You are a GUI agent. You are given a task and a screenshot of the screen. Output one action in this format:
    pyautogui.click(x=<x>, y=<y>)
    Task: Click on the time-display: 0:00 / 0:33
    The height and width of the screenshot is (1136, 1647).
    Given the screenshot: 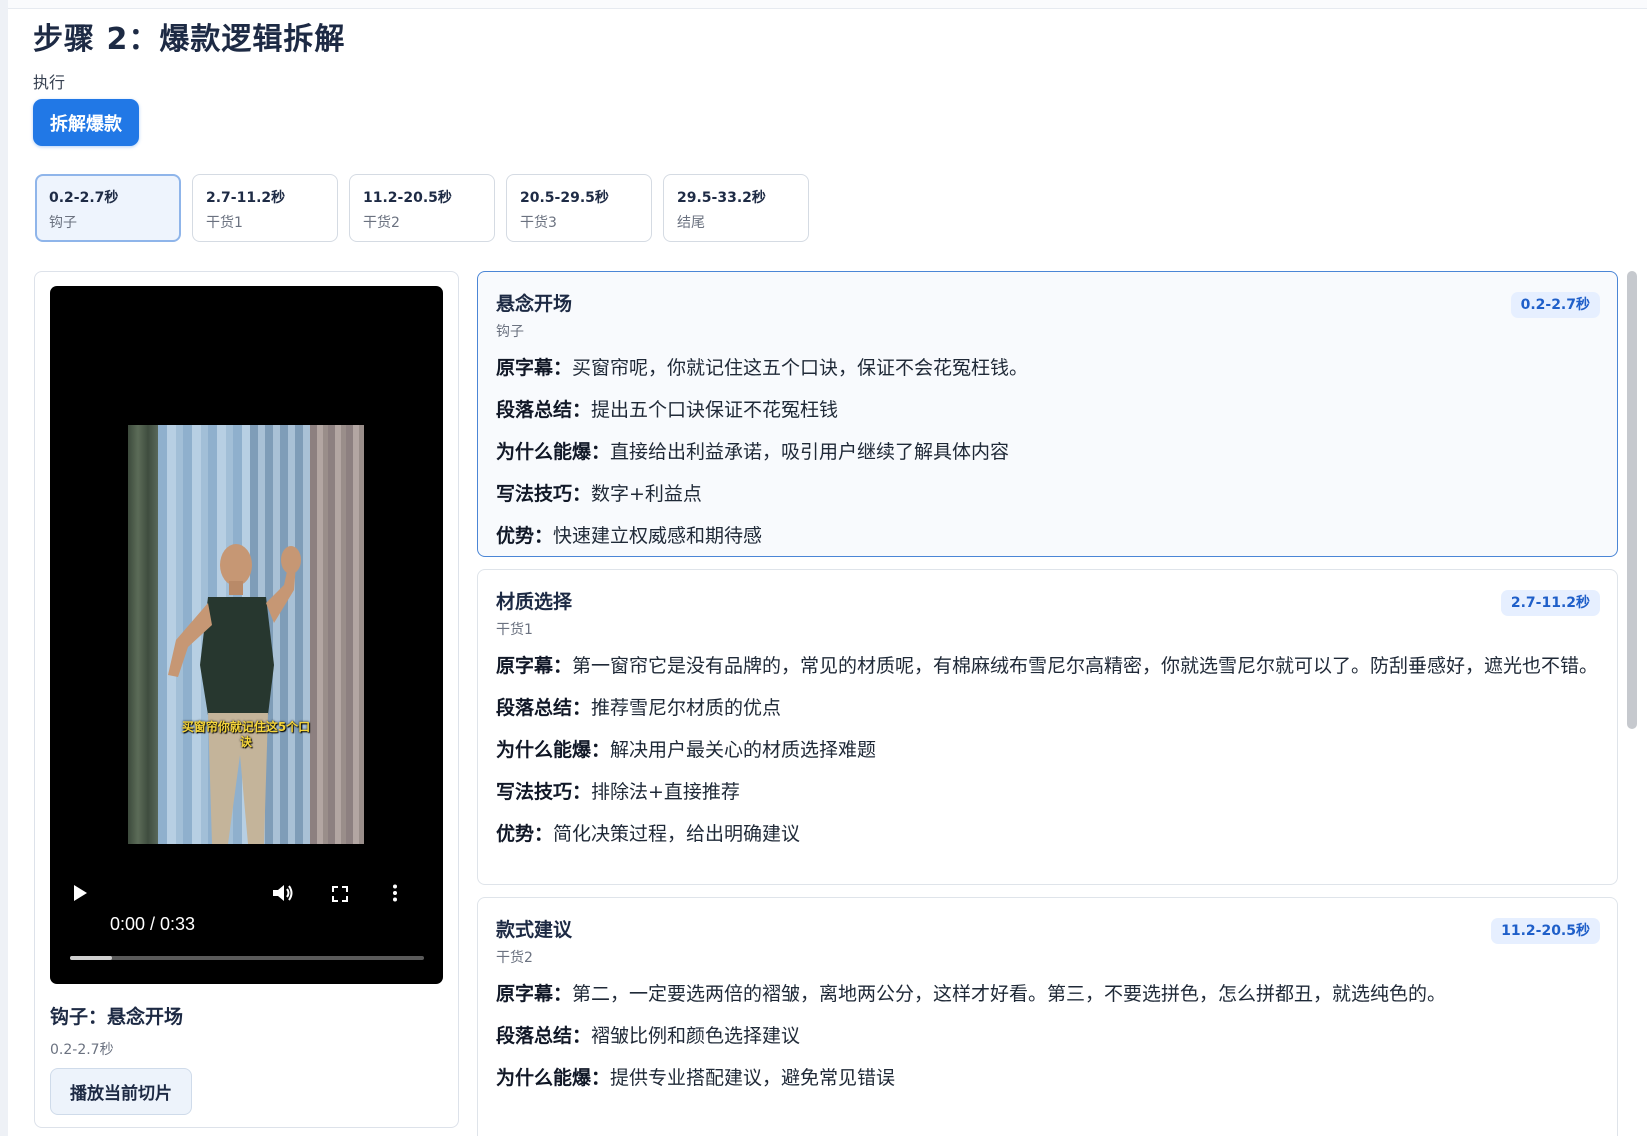 What is the action you would take?
    pyautogui.click(x=153, y=924)
    